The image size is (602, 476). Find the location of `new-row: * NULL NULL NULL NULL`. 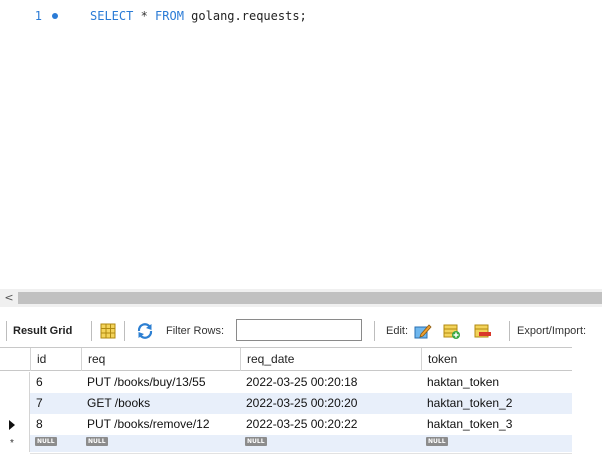

new-row: * NULL NULL NULL NULL is located at coordinates (286, 443).